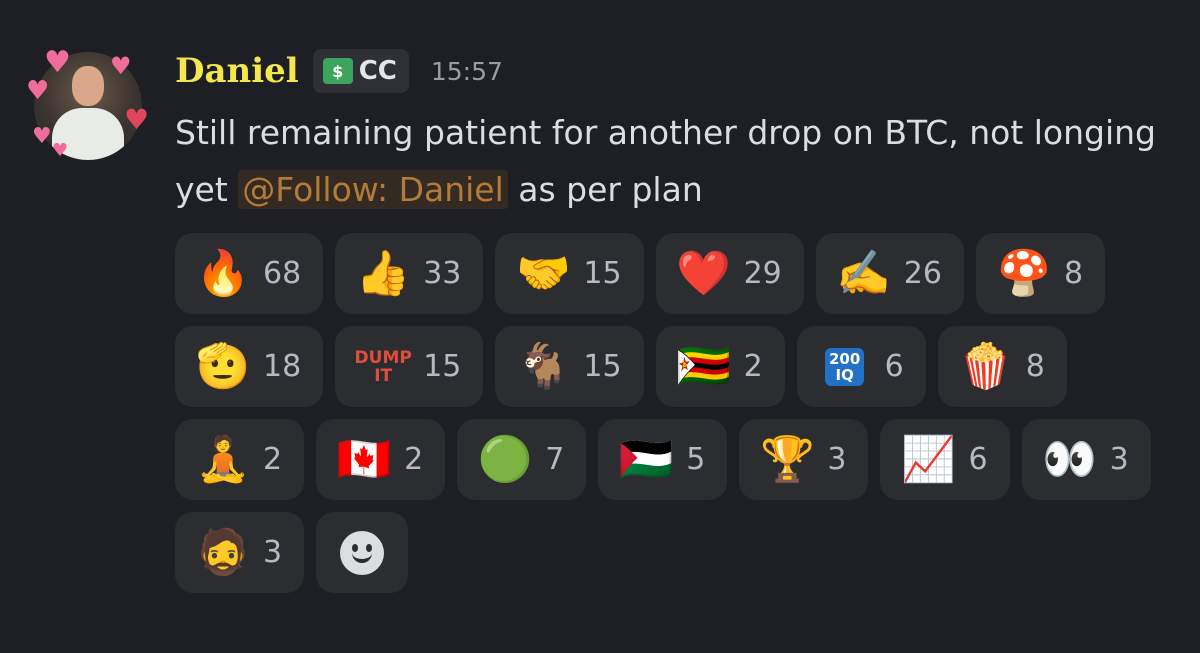  I want to click on writing-hand-icon: ✍️, so click(864, 273).